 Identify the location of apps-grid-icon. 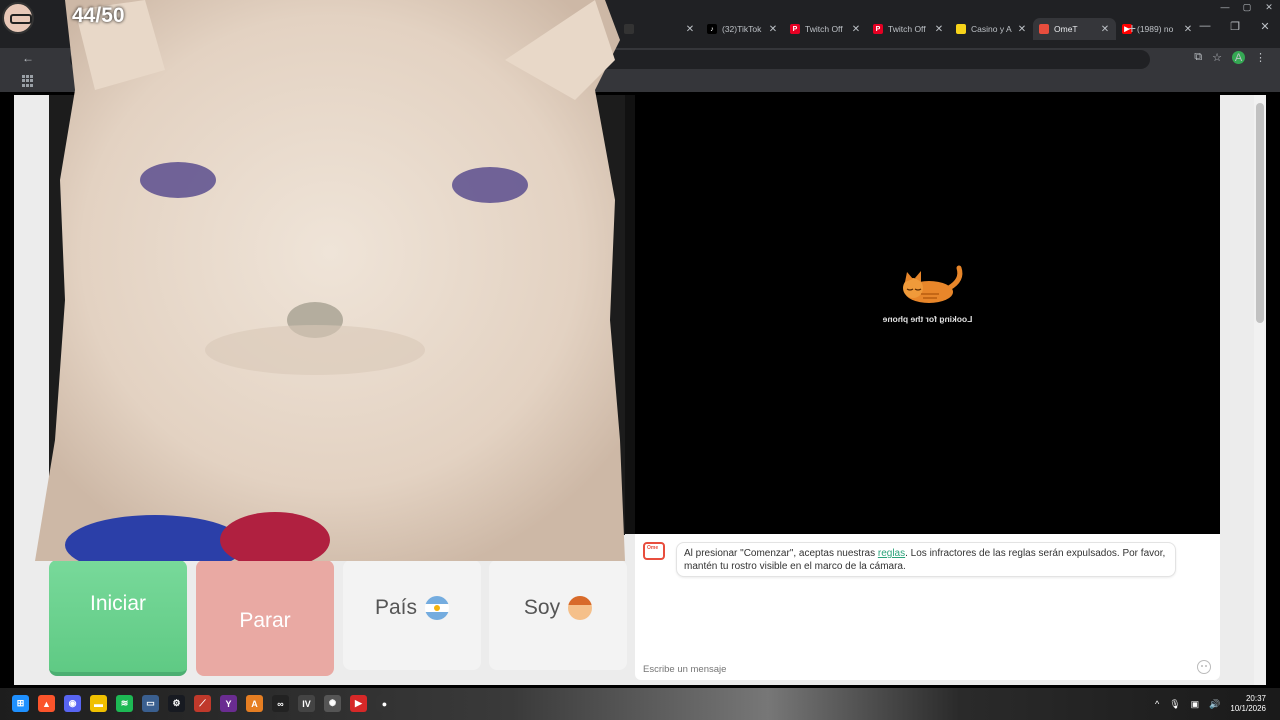
(28, 81).